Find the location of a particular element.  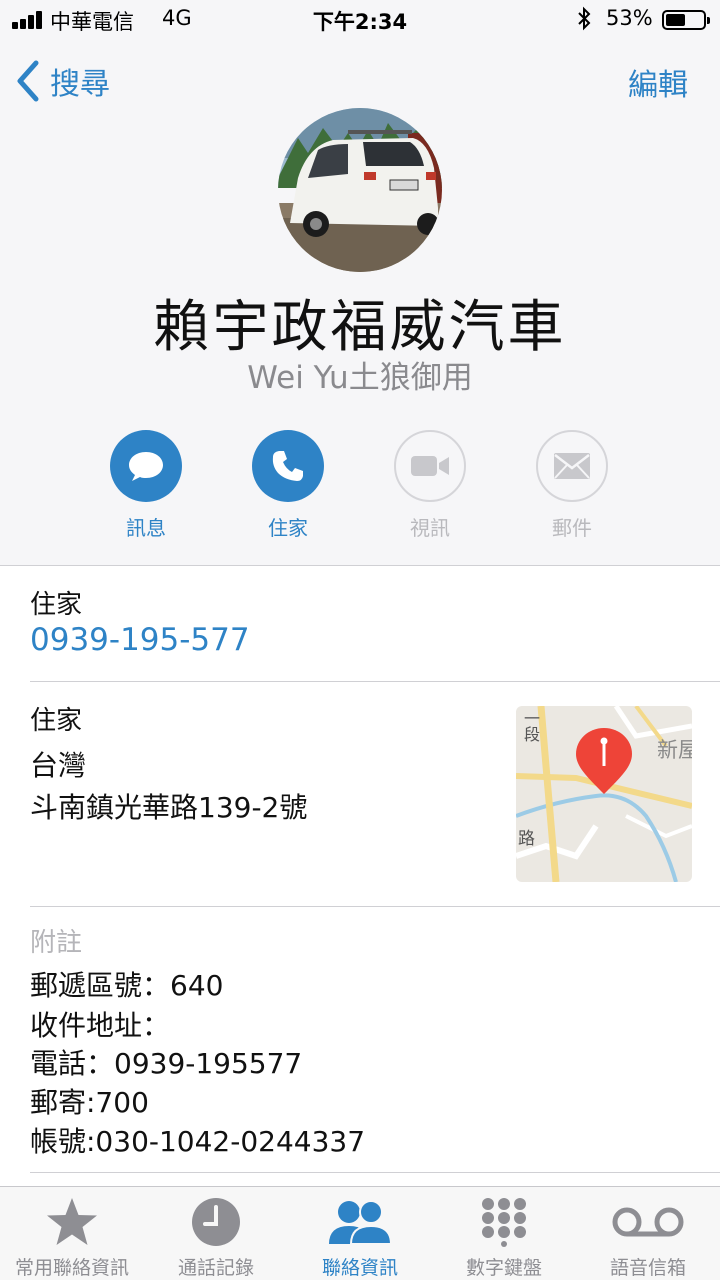

status-bar: 中華電信 4G 下午2:34 53% is located at coordinates (360, 20).